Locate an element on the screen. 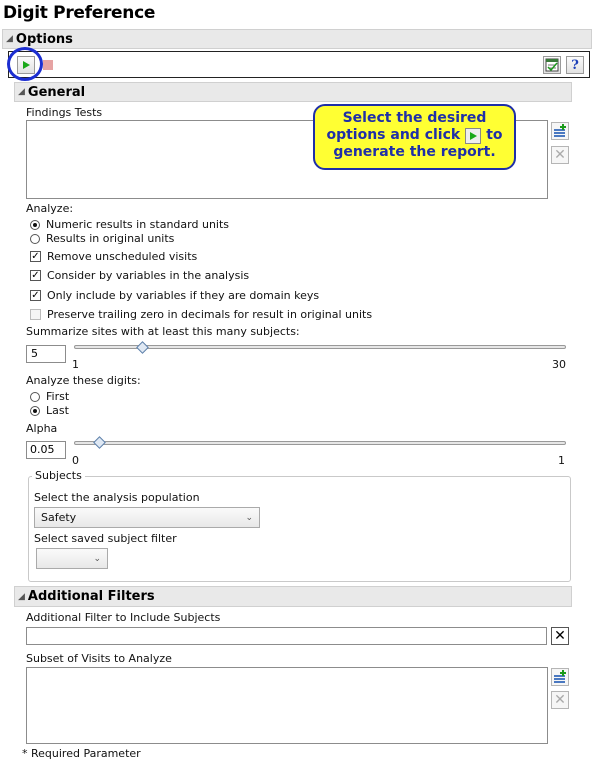 This screenshot has width=594, height=769. add-visits-button is located at coordinates (560, 677).